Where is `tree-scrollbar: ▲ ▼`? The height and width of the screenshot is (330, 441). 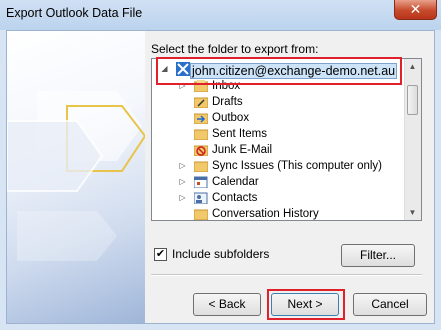 tree-scrollbar: ▲ ▼ is located at coordinates (412, 139).